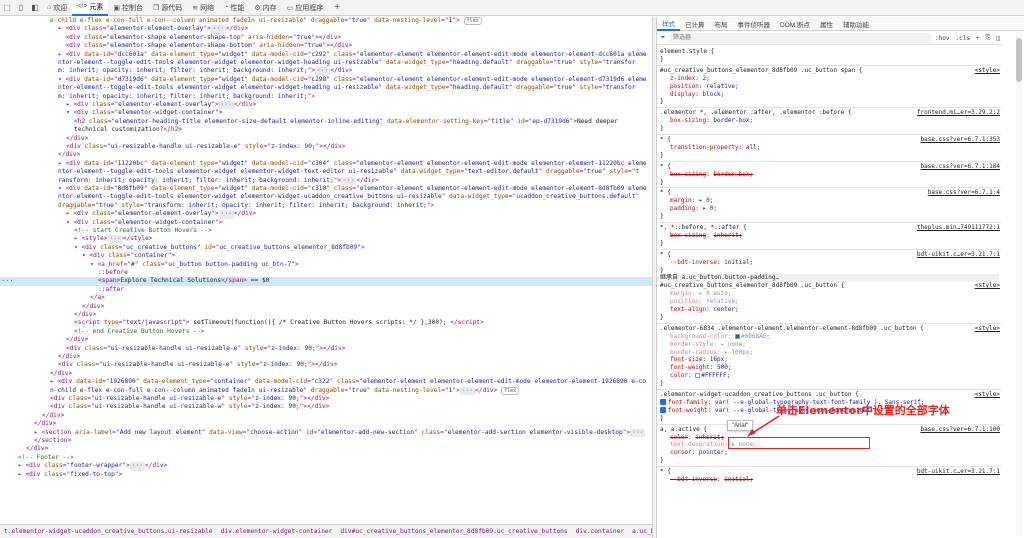  What do you see at coordinates (7, 281) in the screenshot?
I see `node-options-icon: ···` at bounding box center [7, 281].